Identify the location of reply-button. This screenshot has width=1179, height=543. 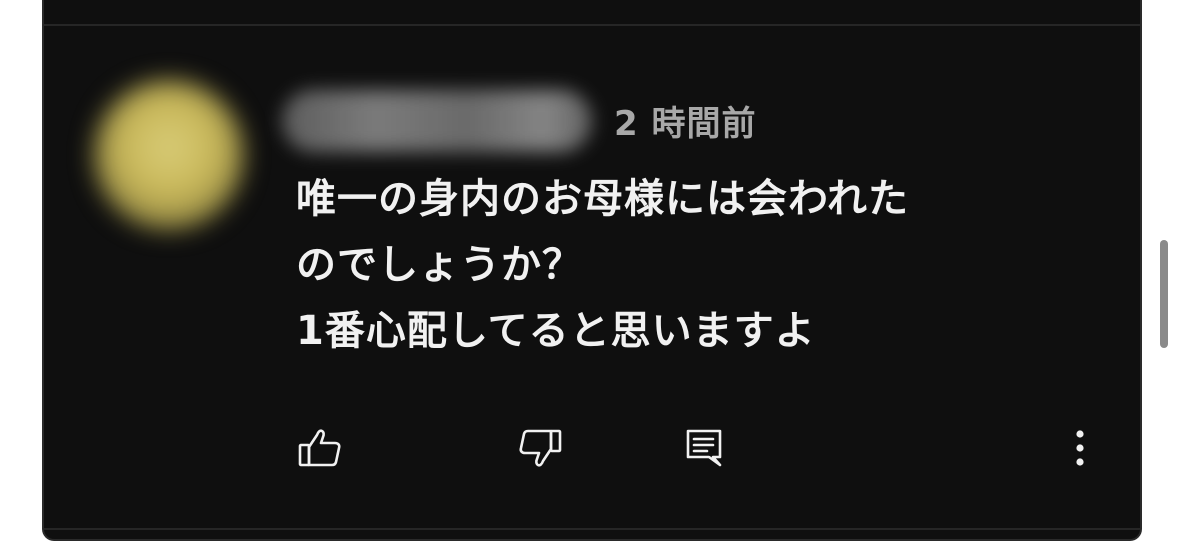
(704, 448).